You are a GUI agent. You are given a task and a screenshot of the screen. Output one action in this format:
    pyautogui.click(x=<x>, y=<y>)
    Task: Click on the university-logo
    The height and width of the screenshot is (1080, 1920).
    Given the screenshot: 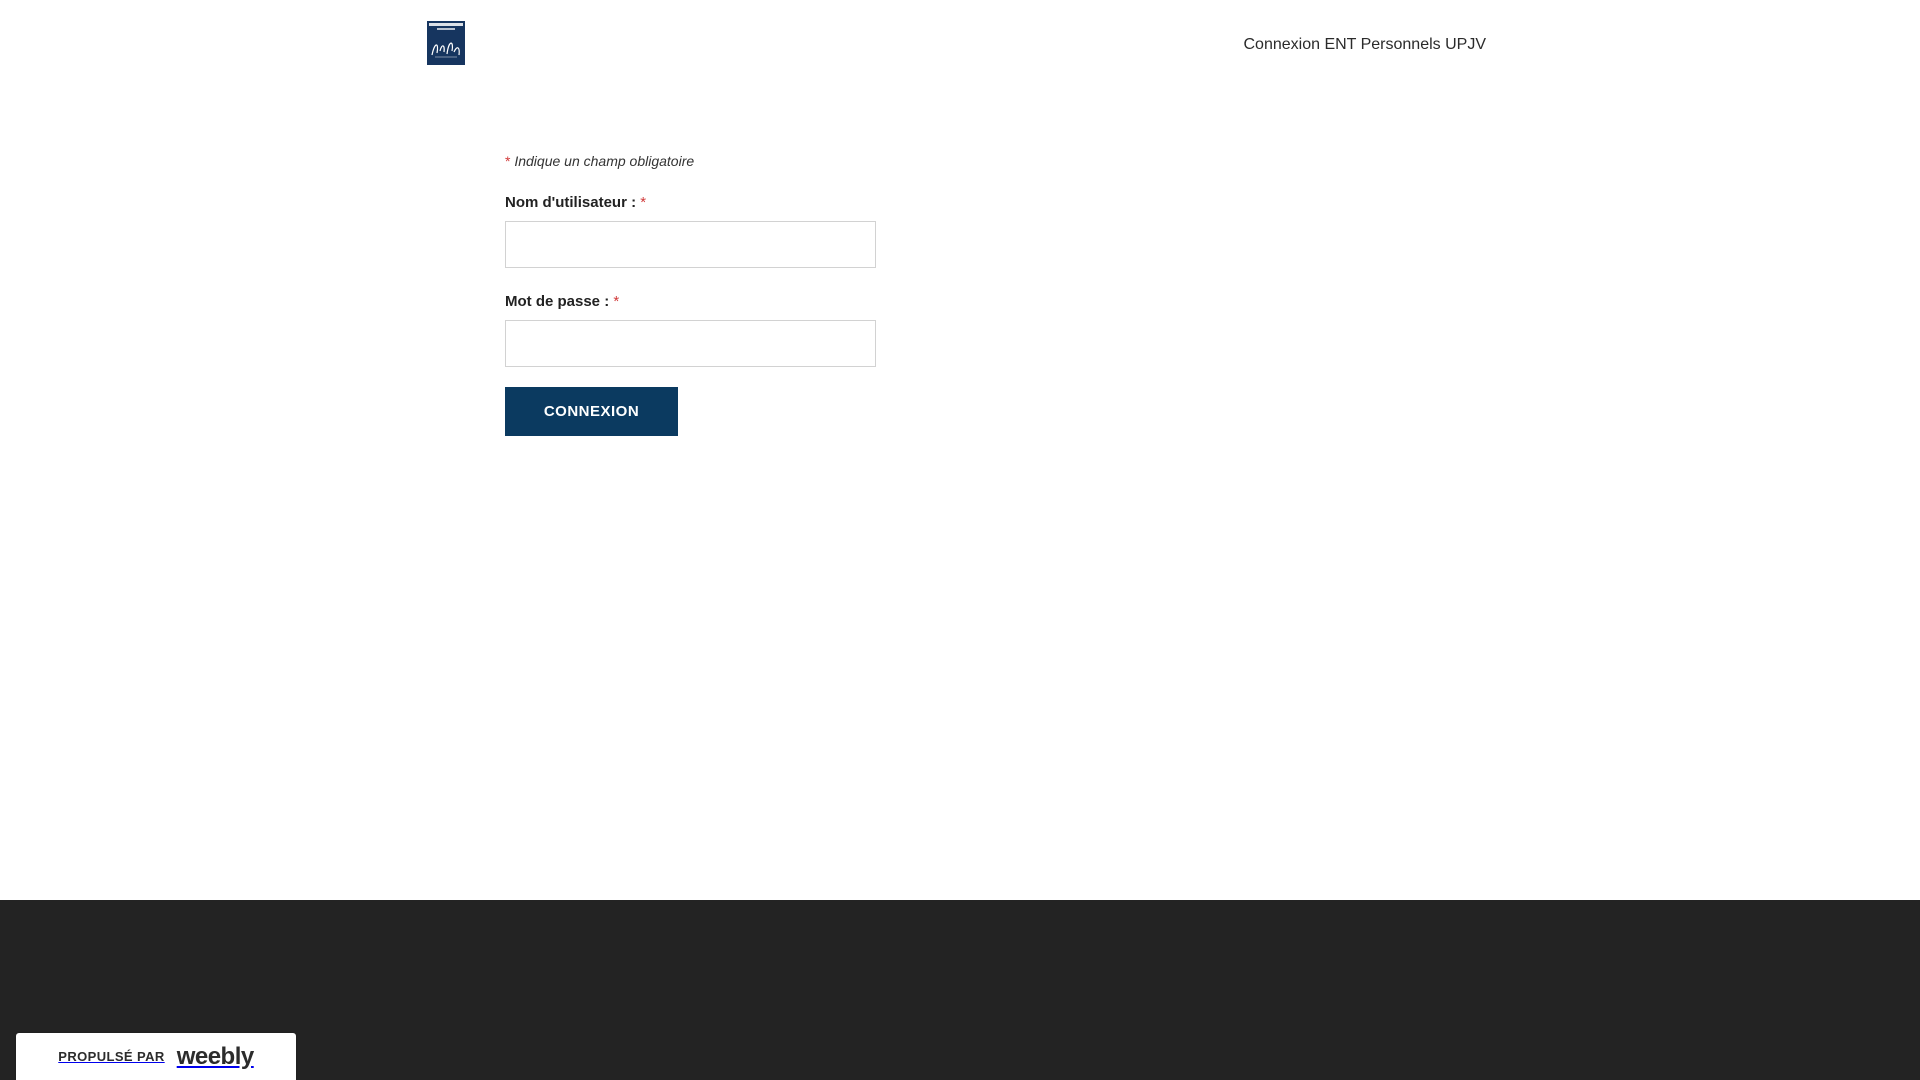 What is the action you would take?
    pyautogui.click(x=446, y=43)
    